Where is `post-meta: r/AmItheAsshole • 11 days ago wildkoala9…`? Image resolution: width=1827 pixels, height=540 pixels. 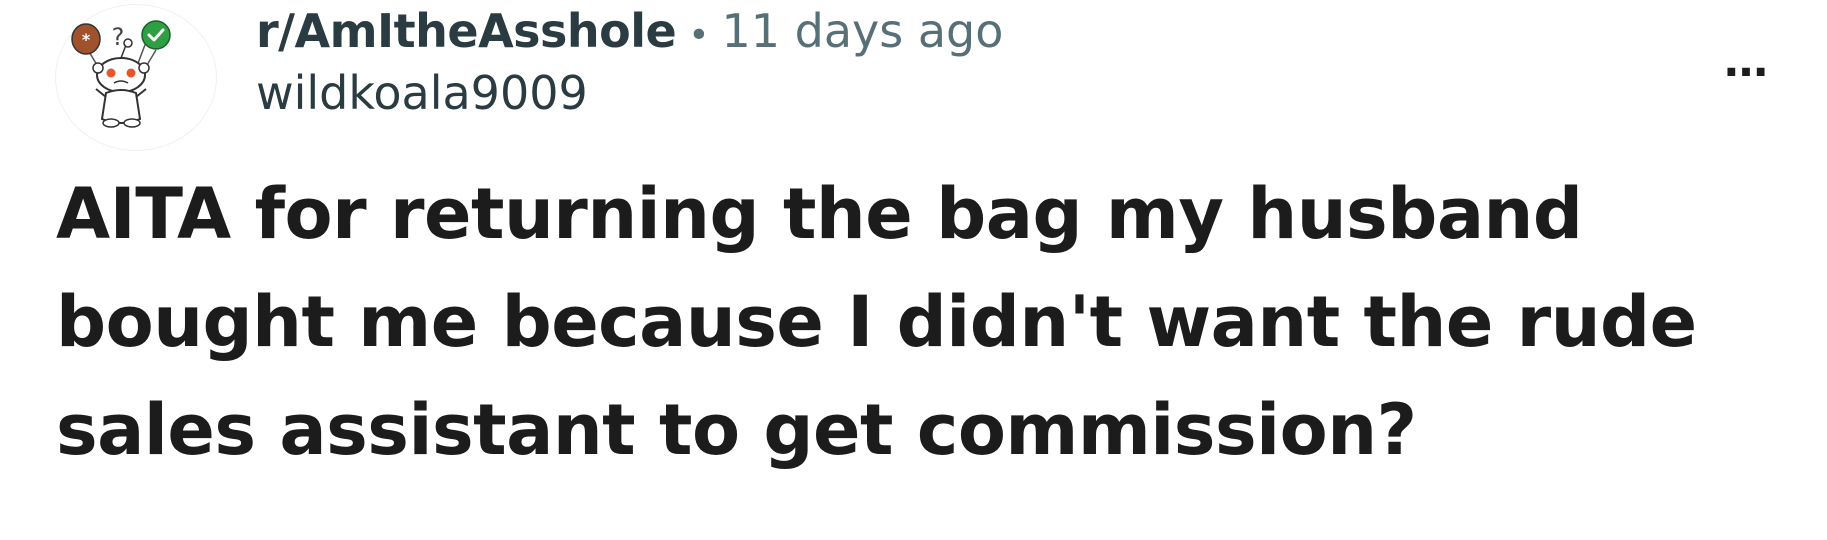
post-meta: r/AmItheAsshole • 11 days ago wildkoala9… is located at coordinates (629, 62).